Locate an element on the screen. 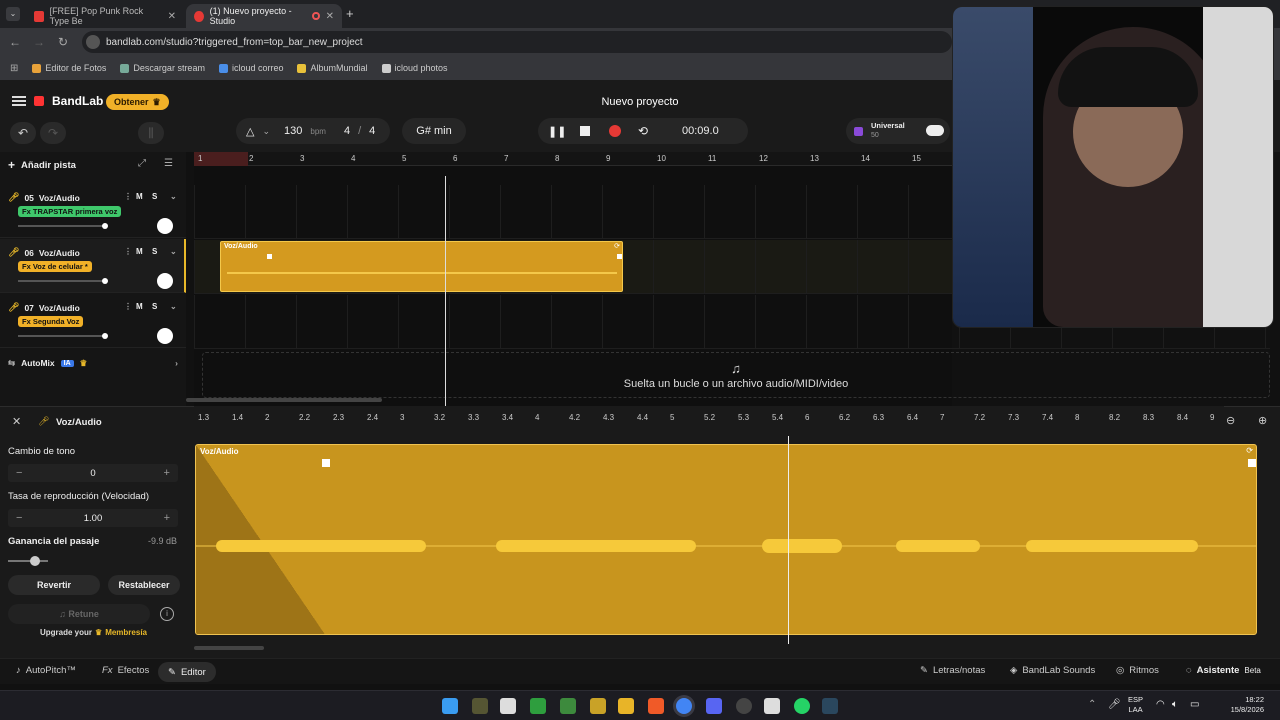 The width and height of the screenshot is (1280, 720). bandlab-logo: BandLab is located at coordinates (57, 101).